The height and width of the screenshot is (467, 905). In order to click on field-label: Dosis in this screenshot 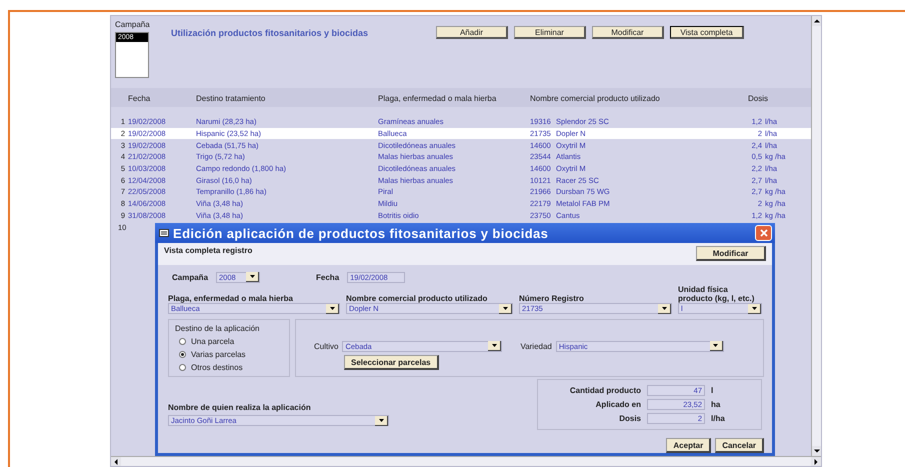, I will do `click(629, 418)`.